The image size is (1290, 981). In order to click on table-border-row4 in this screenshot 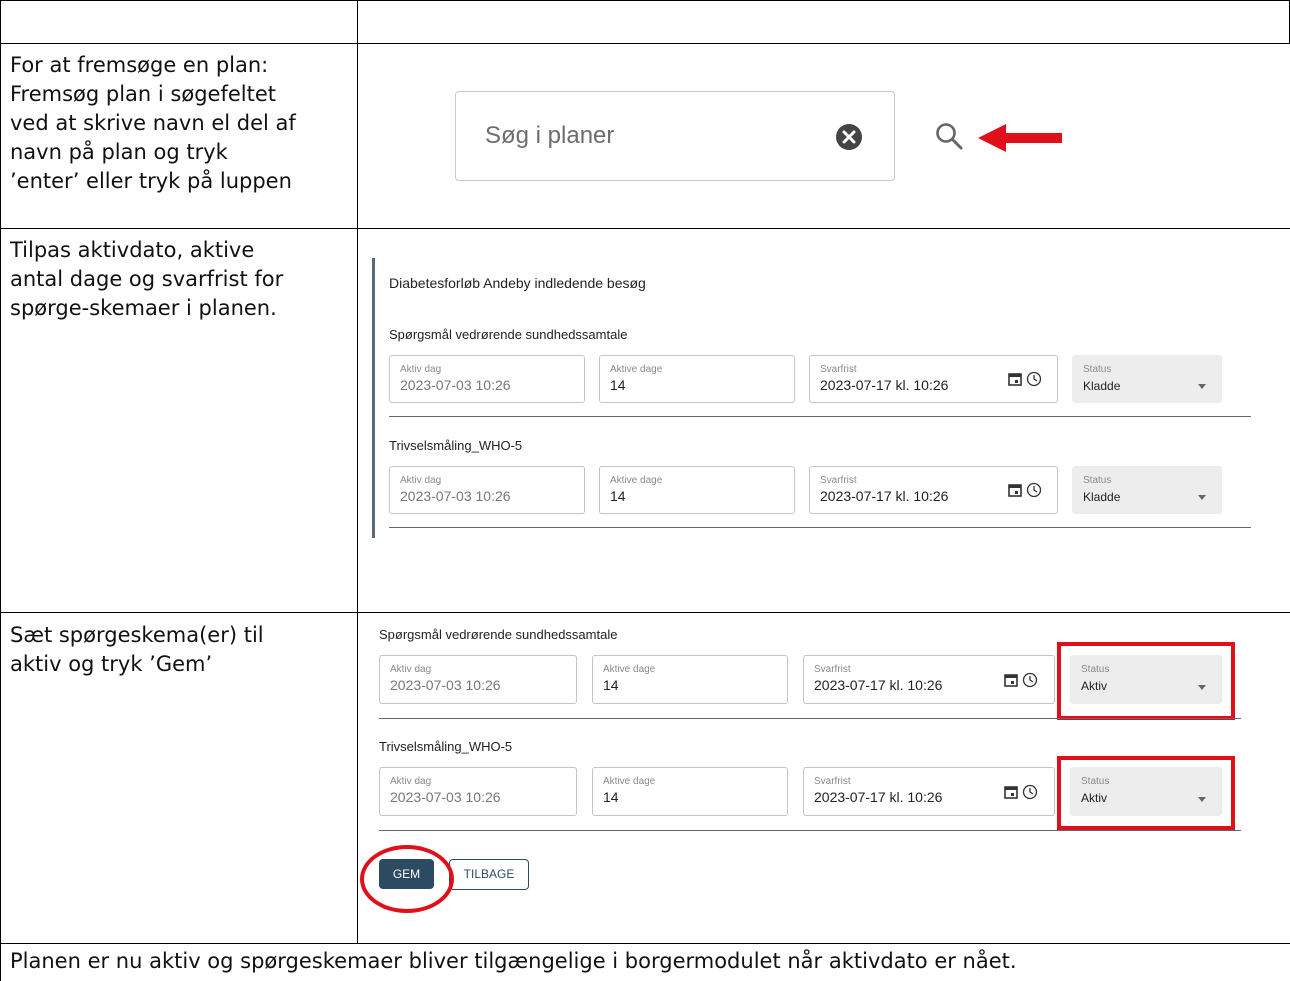, I will do `click(645, 943)`.